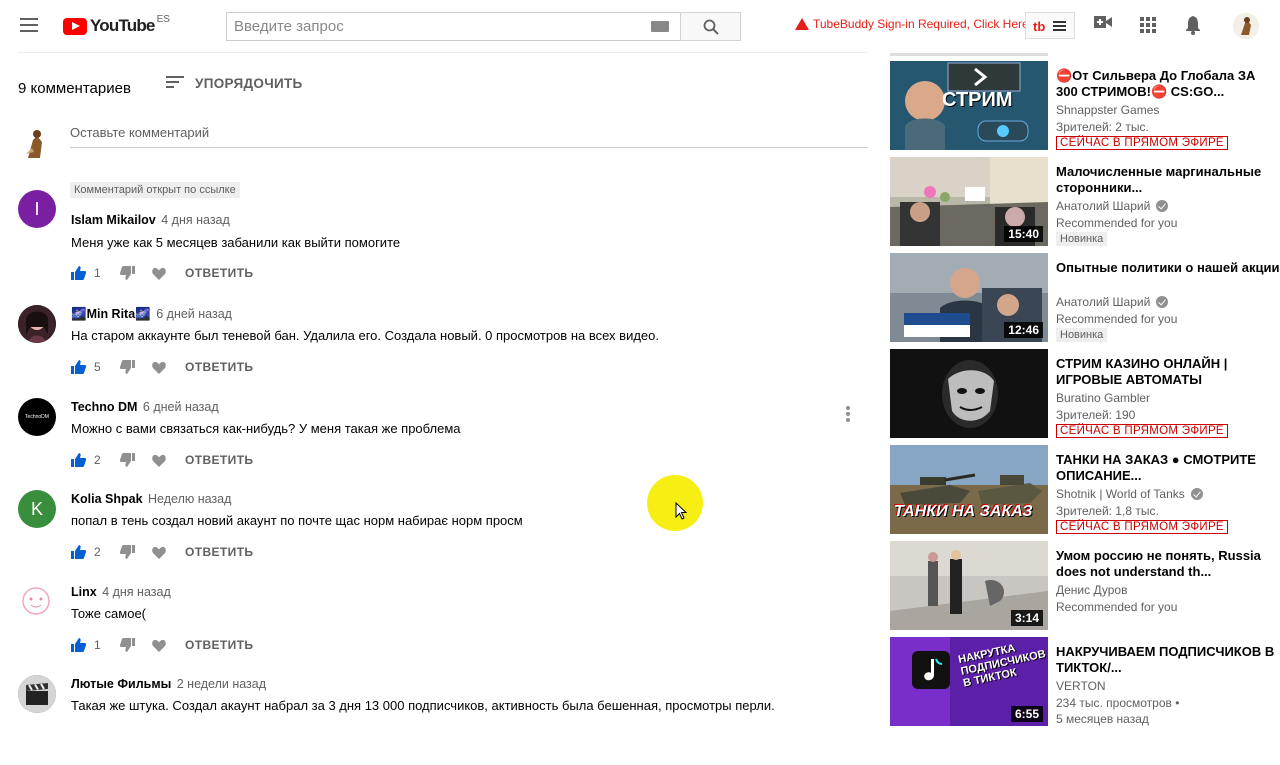  I want to click on video-thumbnail: 3:14, so click(969, 585).